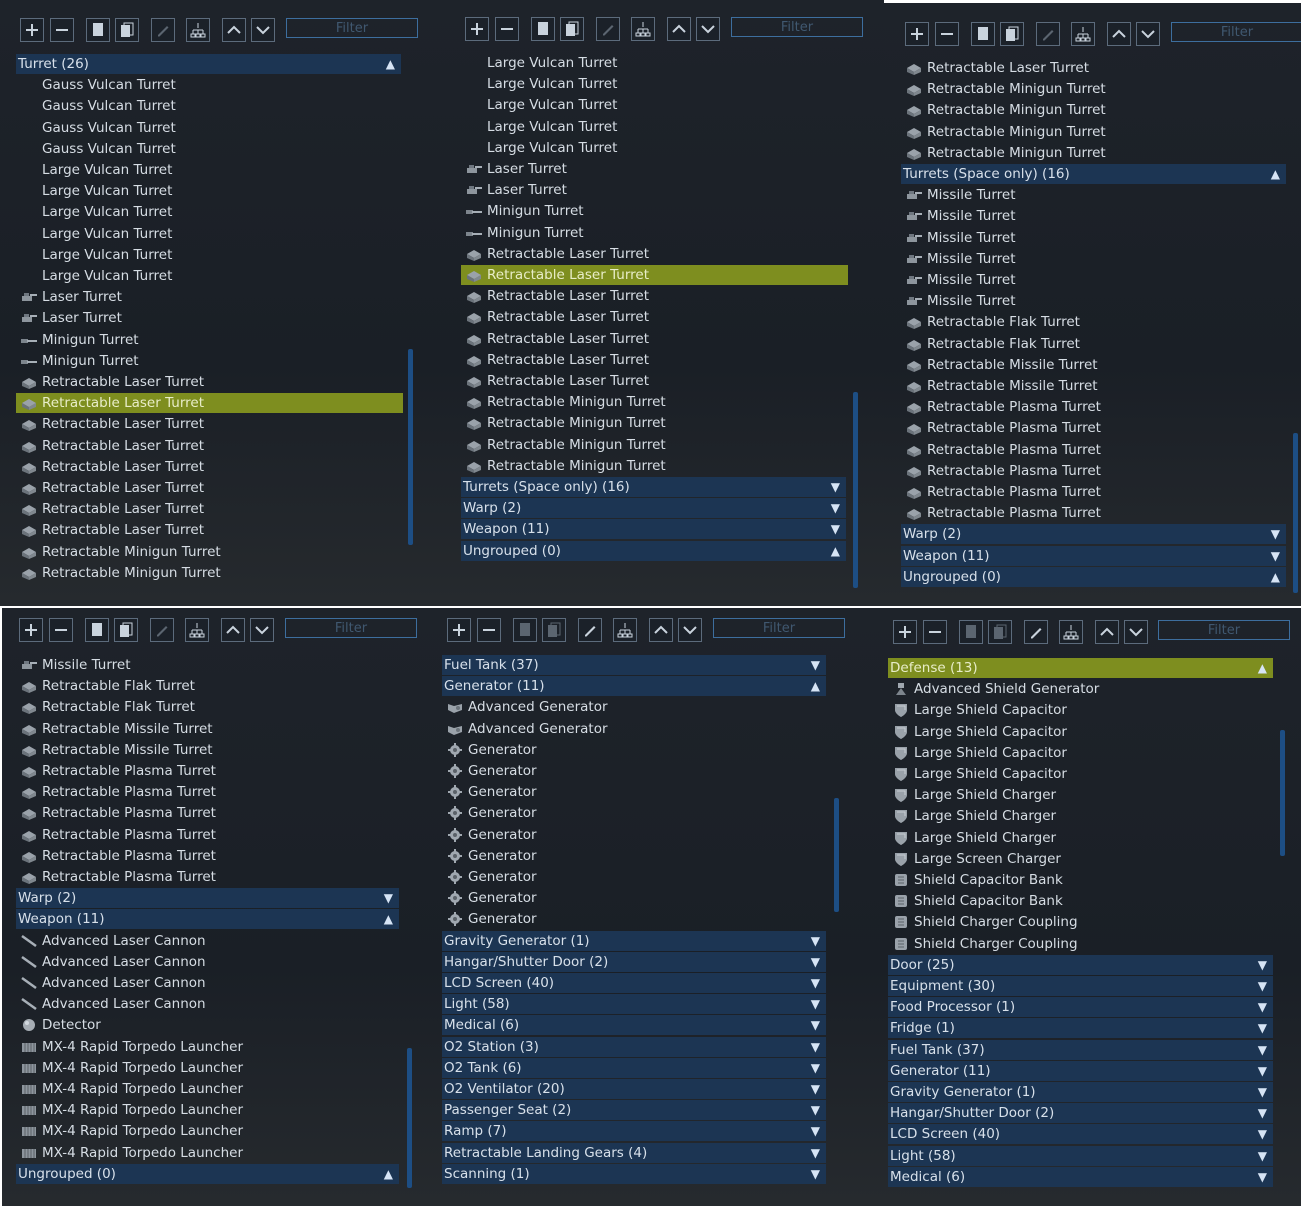 This screenshot has width=1301, height=1206. Describe the element at coordinates (1080, 964) in the screenshot. I see `group-header: Door (25) ▼` at that location.